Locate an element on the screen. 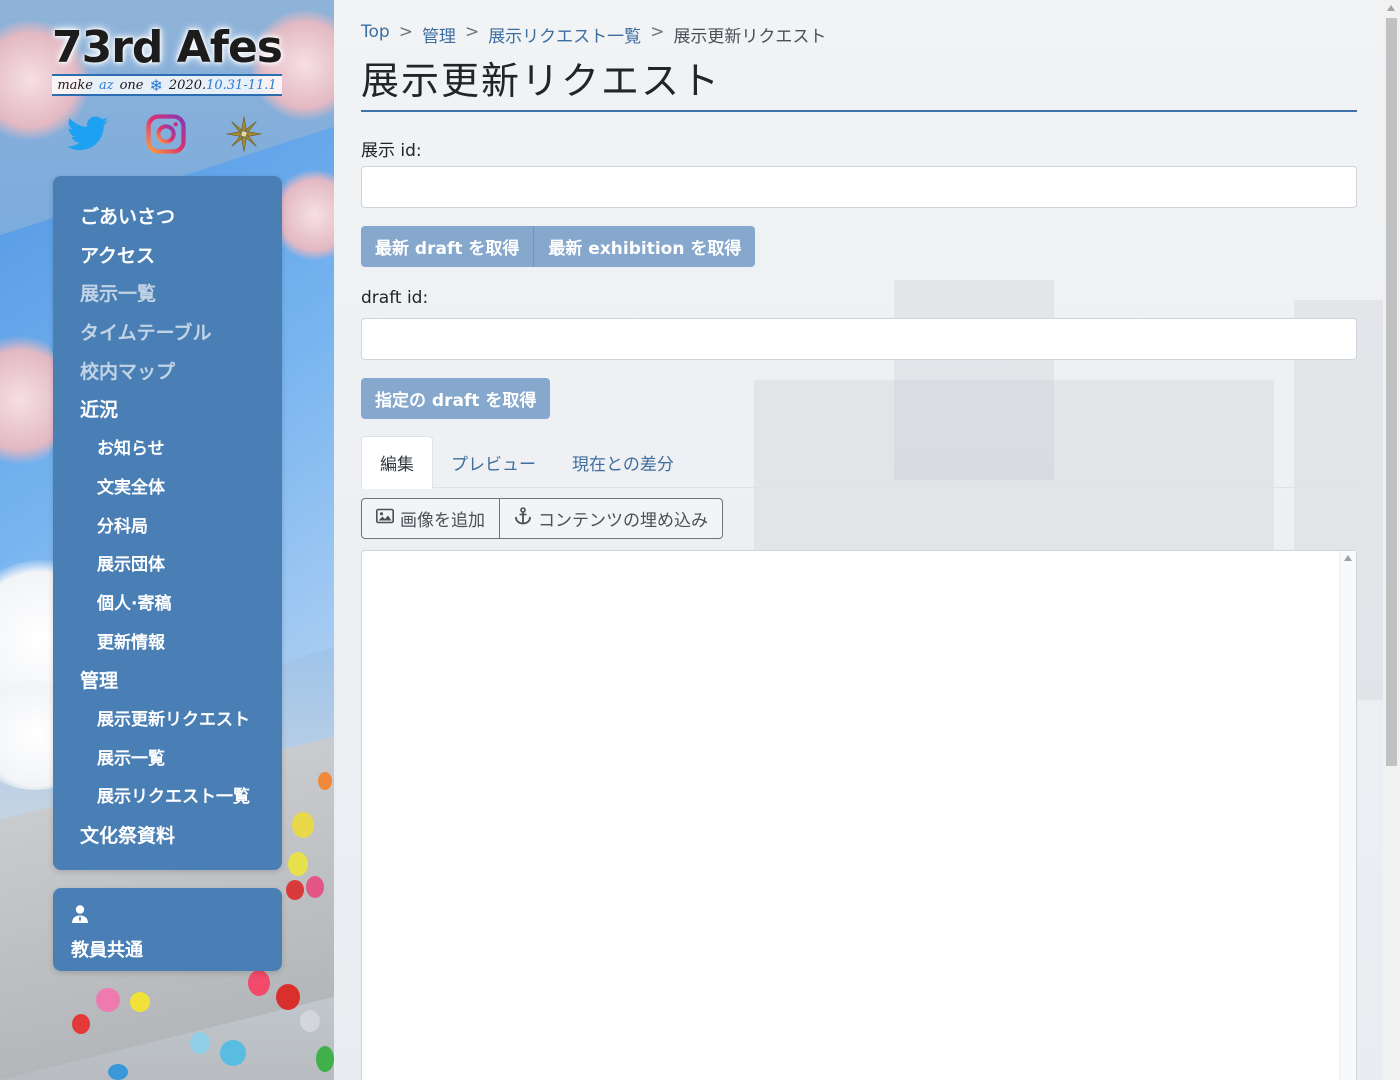 The height and width of the screenshot is (1080, 1400). tab-preview: プレビュー is located at coordinates (493, 462).